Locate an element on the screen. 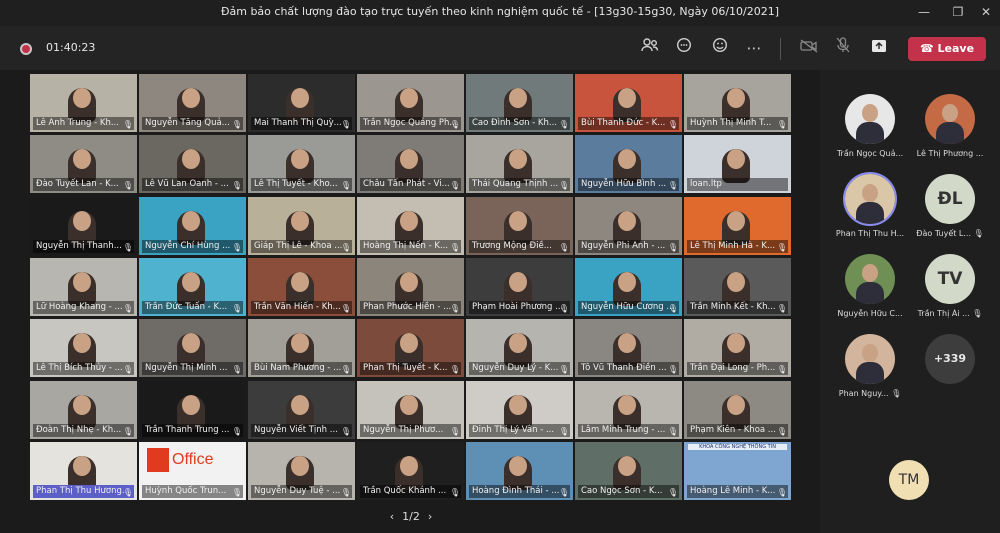 The width and height of the screenshot is (1000, 533). video-tile: Nguyễn Tăng Quả... 🎙 is located at coordinates (192, 103).